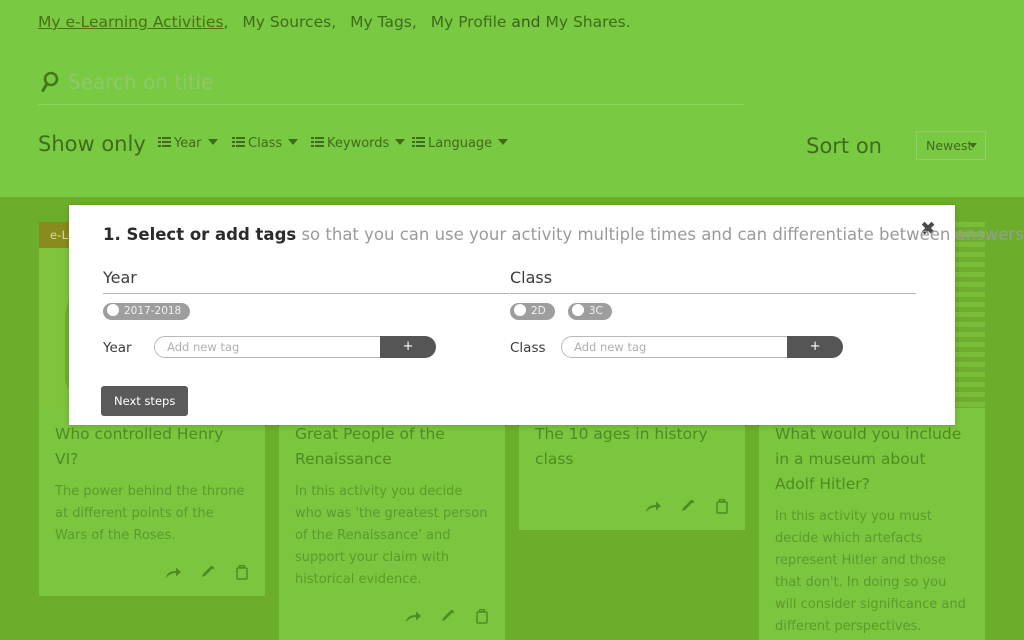 The width and height of the screenshot is (1024, 640). Describe the element at coordinates (595, 311) in the screenshot. I see `chip-label: 3C` at that location.